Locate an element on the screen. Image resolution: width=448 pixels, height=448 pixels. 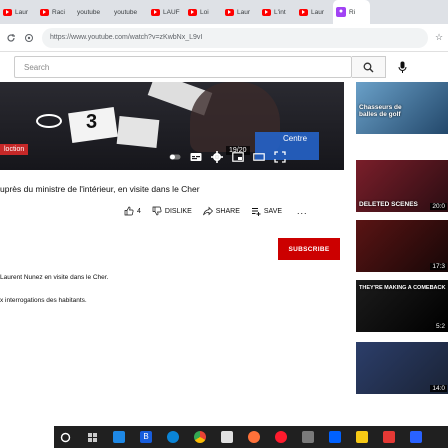
miniplayer-icon is located at coordinates (238, 157).